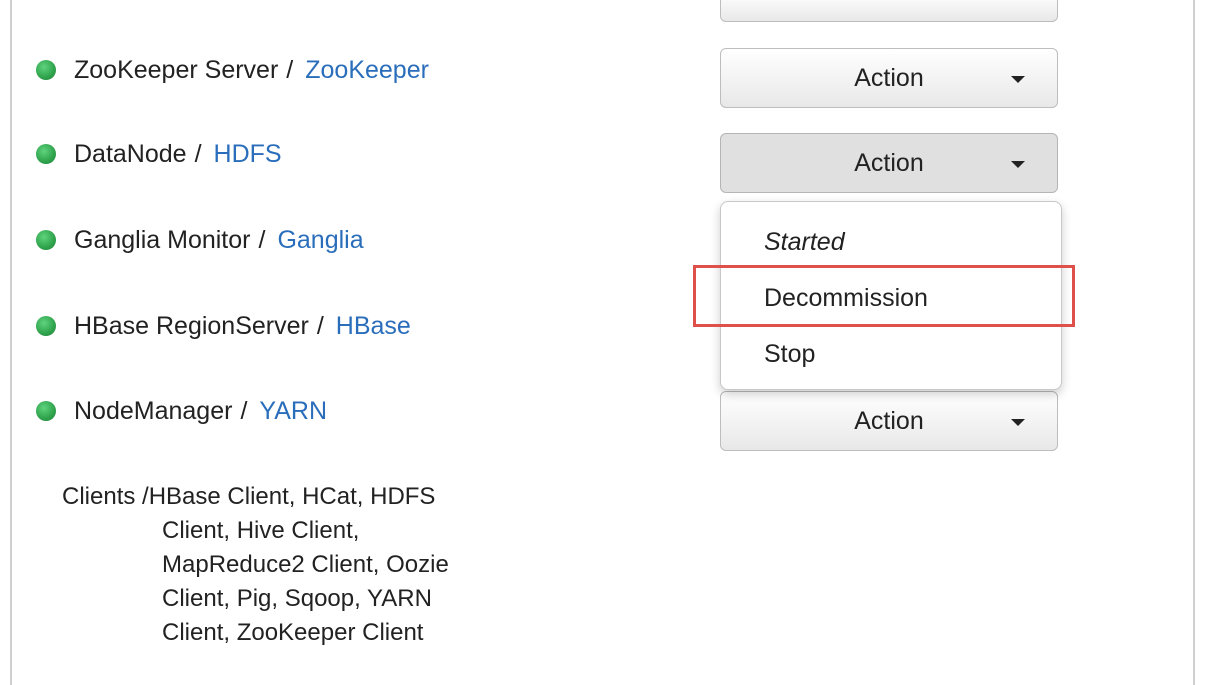 This screenshot has width=1207, height=685. I want to click on clients-line: Client, ZooKeeper Client, so click(293, 632).